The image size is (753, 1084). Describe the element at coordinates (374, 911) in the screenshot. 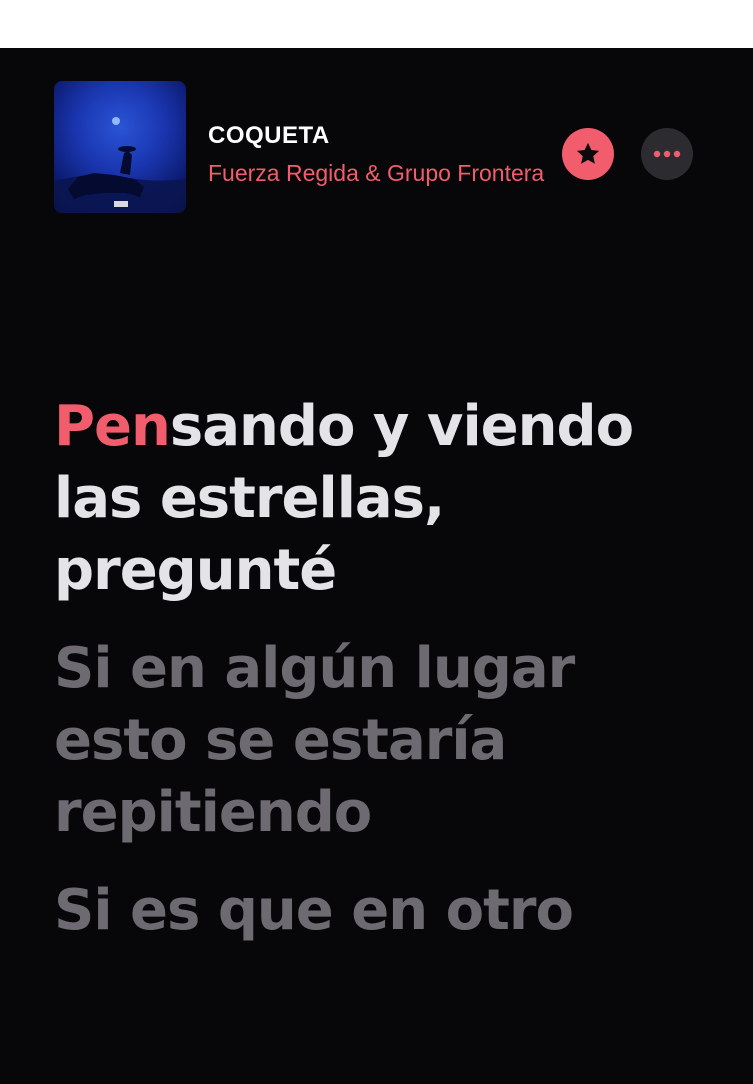

I see `lyric-line: Si es que en otro` at that location.